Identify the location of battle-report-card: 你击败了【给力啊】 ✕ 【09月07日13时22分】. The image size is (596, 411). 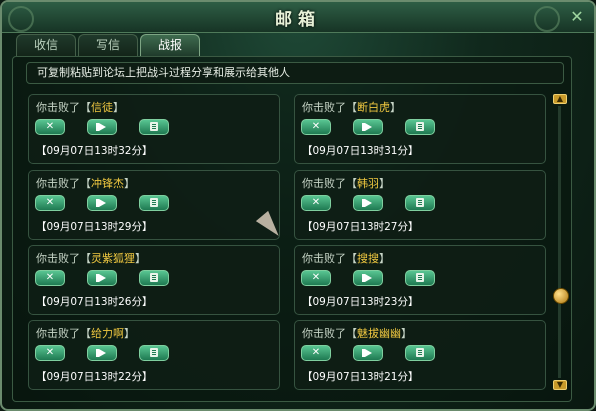
(154, 355).